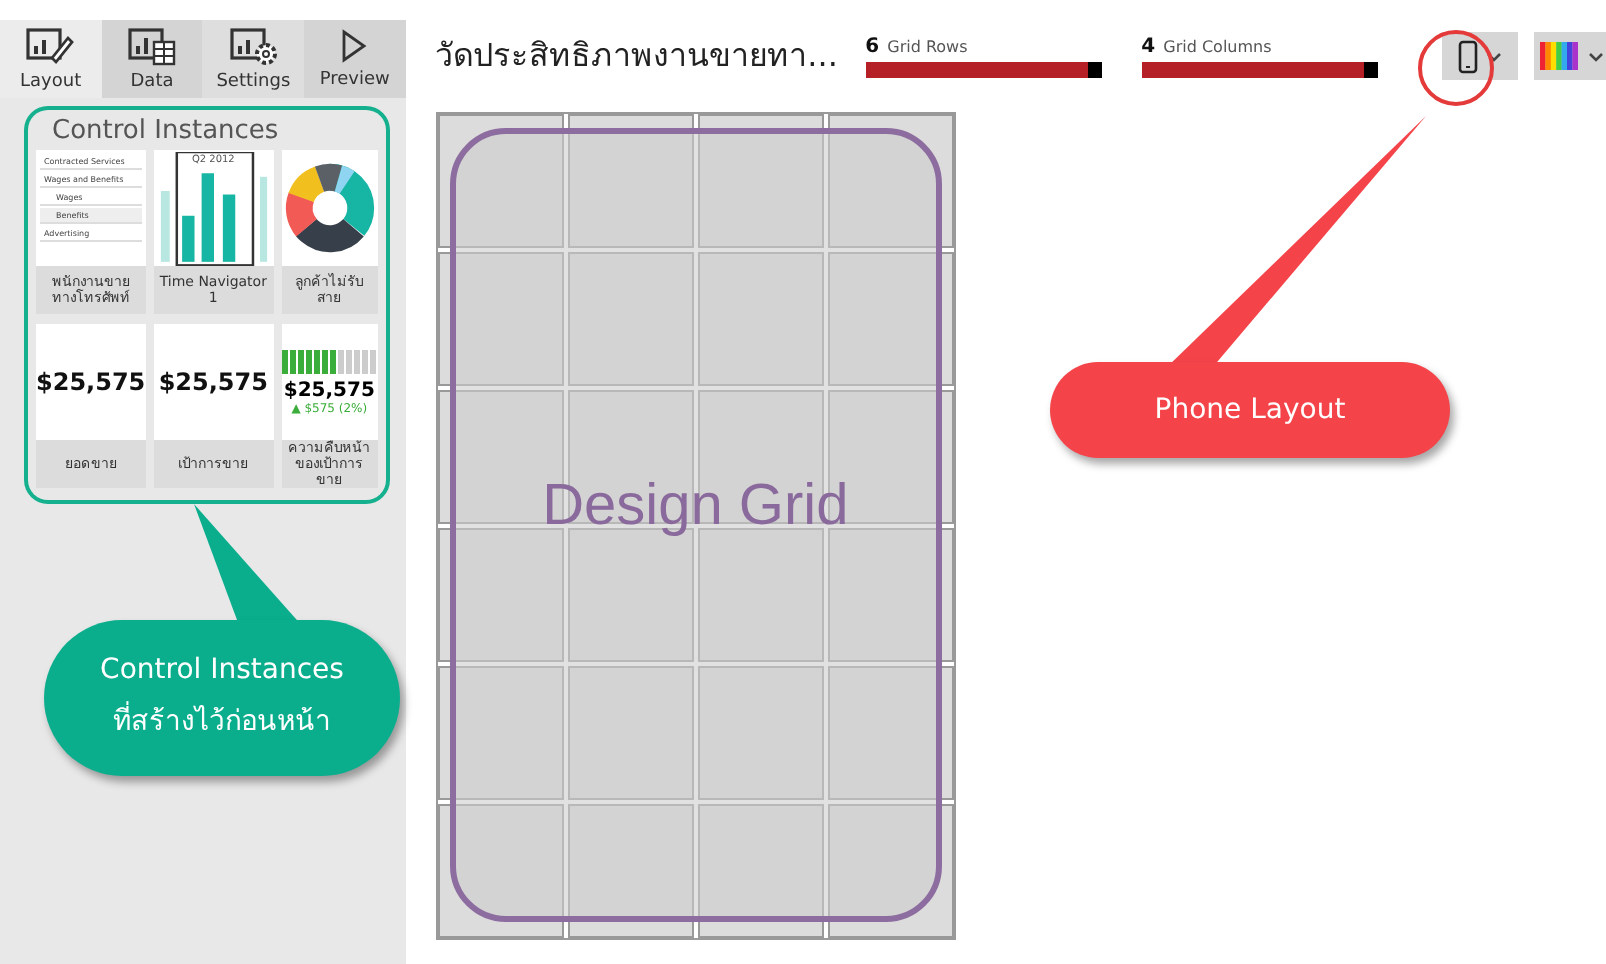 The image size is (1606, 964). What do you see at coordinates (1250, 410) in the screenshot?
I see `callout-text: Phone Layout` at bounding box center [1250, 410].